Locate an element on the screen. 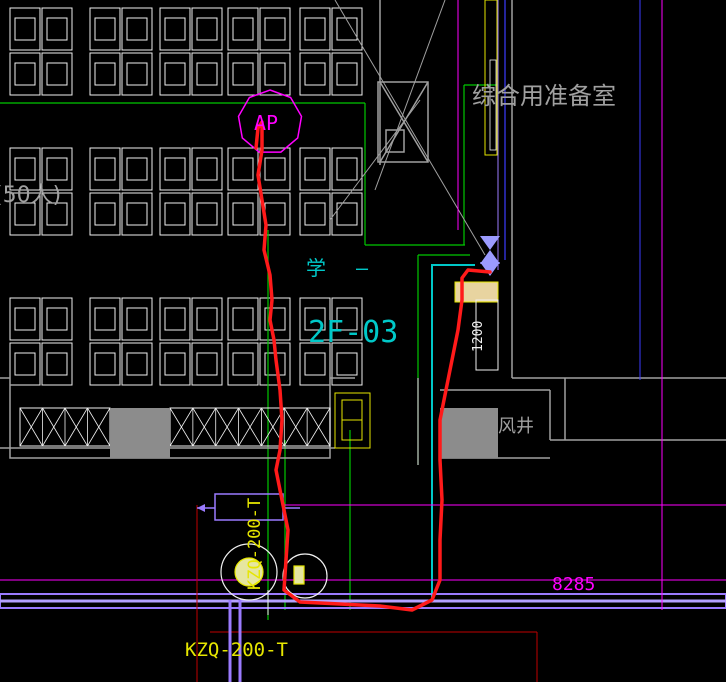 The height and width of the screenshot is (682, 726). room-code-label: 2F-03 is located at coordinates (353, 332).